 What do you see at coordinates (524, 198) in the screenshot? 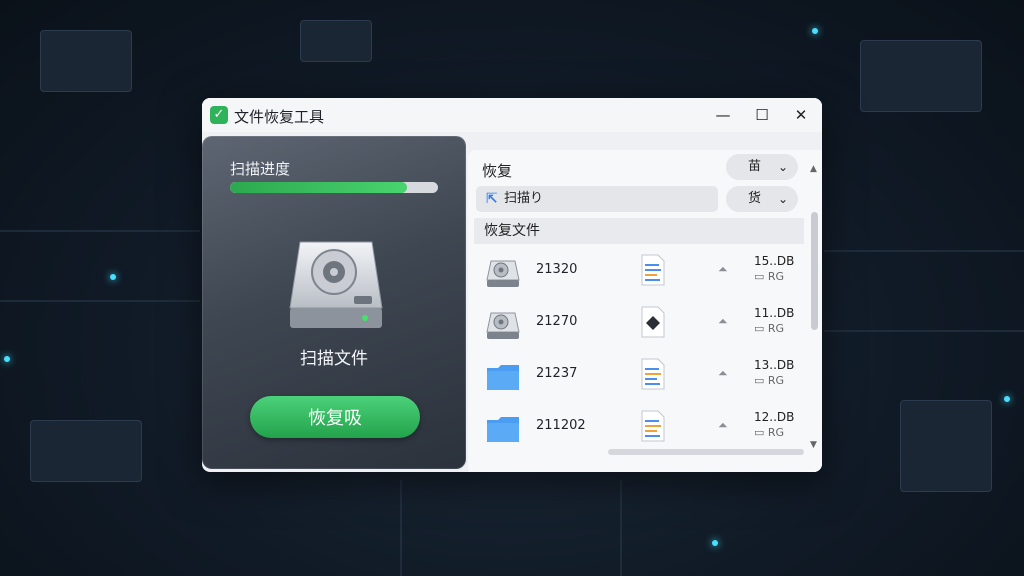
I see `scan-path-text: 扫描り` at bounding box center [524, 198].